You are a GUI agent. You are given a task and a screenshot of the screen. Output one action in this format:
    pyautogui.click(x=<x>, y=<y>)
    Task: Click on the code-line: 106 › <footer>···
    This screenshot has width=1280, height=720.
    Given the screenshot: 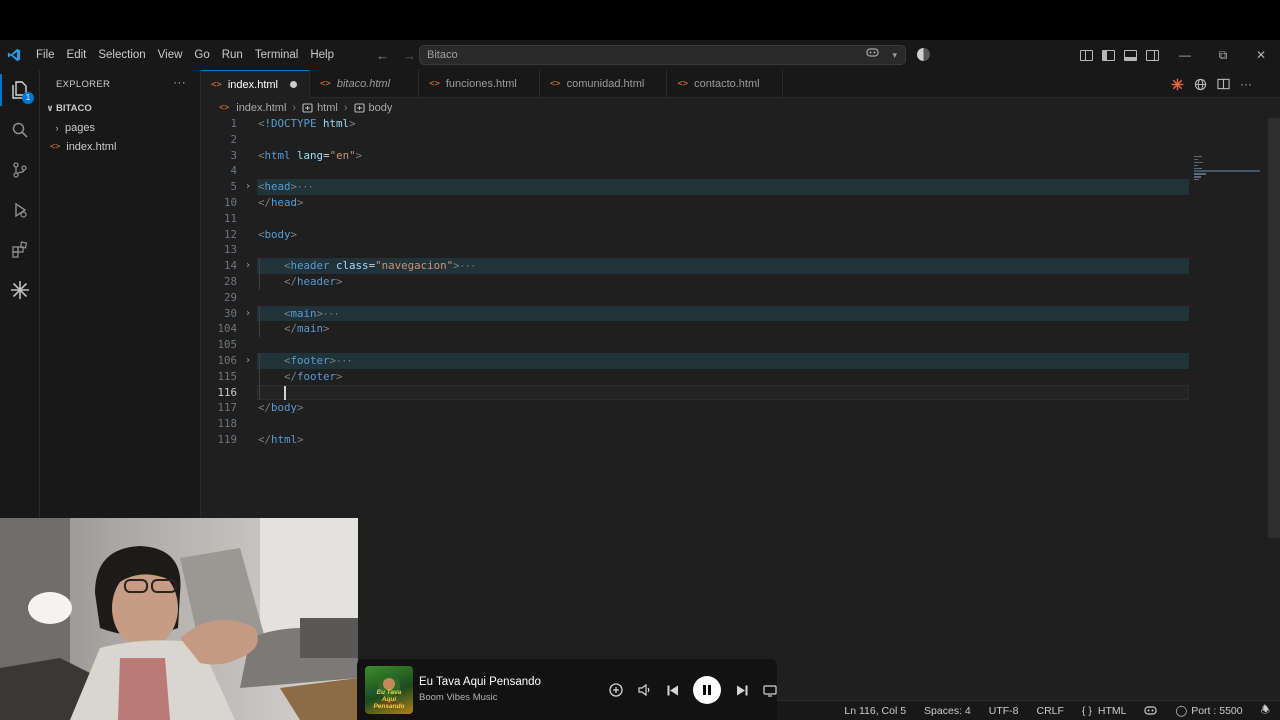 What is the action you would take?
    pyautogui.click(x=740, y=361)
    